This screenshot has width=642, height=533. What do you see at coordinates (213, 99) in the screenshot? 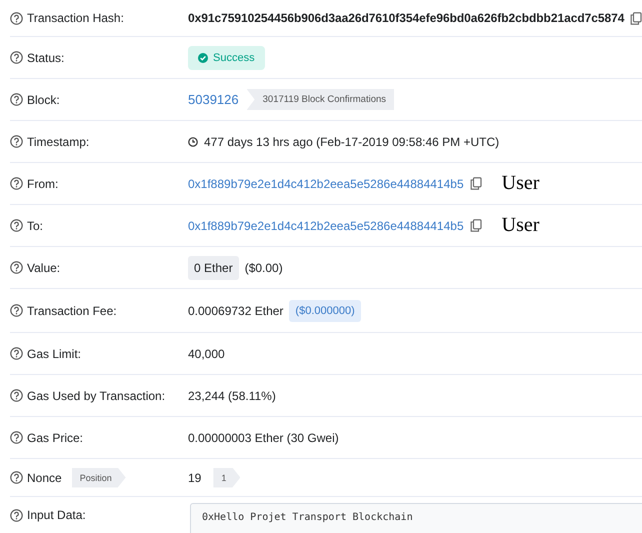
I see `block-link: 5039126` at bounding box center [213, 99].